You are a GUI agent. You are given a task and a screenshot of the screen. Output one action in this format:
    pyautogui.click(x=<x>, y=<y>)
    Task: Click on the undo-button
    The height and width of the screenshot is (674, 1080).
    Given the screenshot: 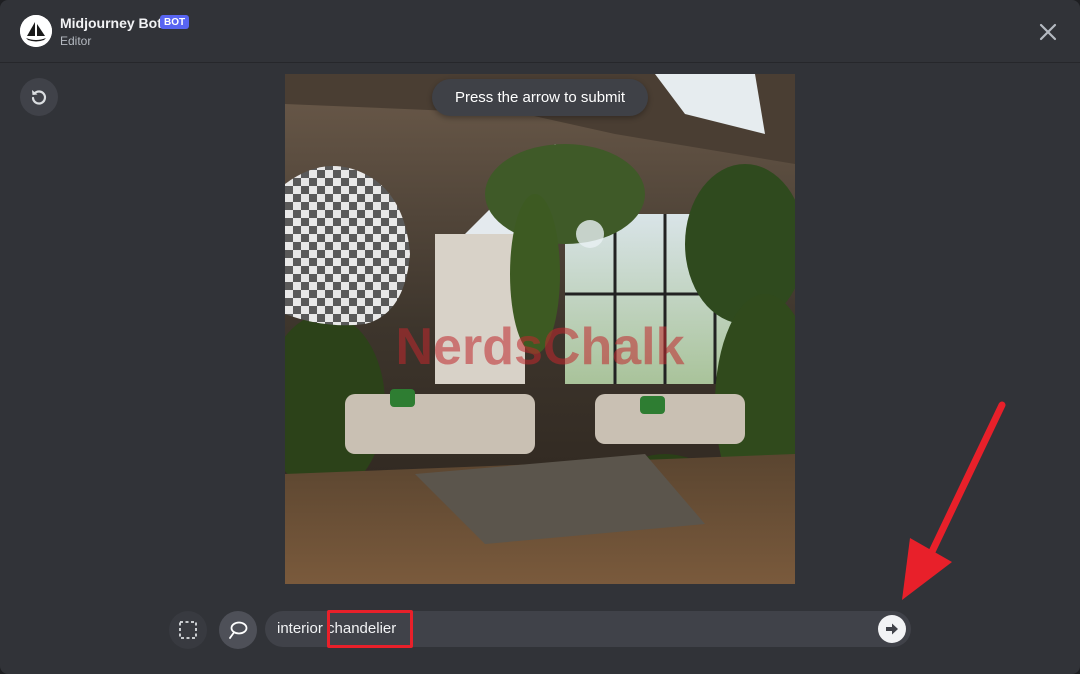 What is the action you would take?
    pyautogui.click(x=39, y=97)
    